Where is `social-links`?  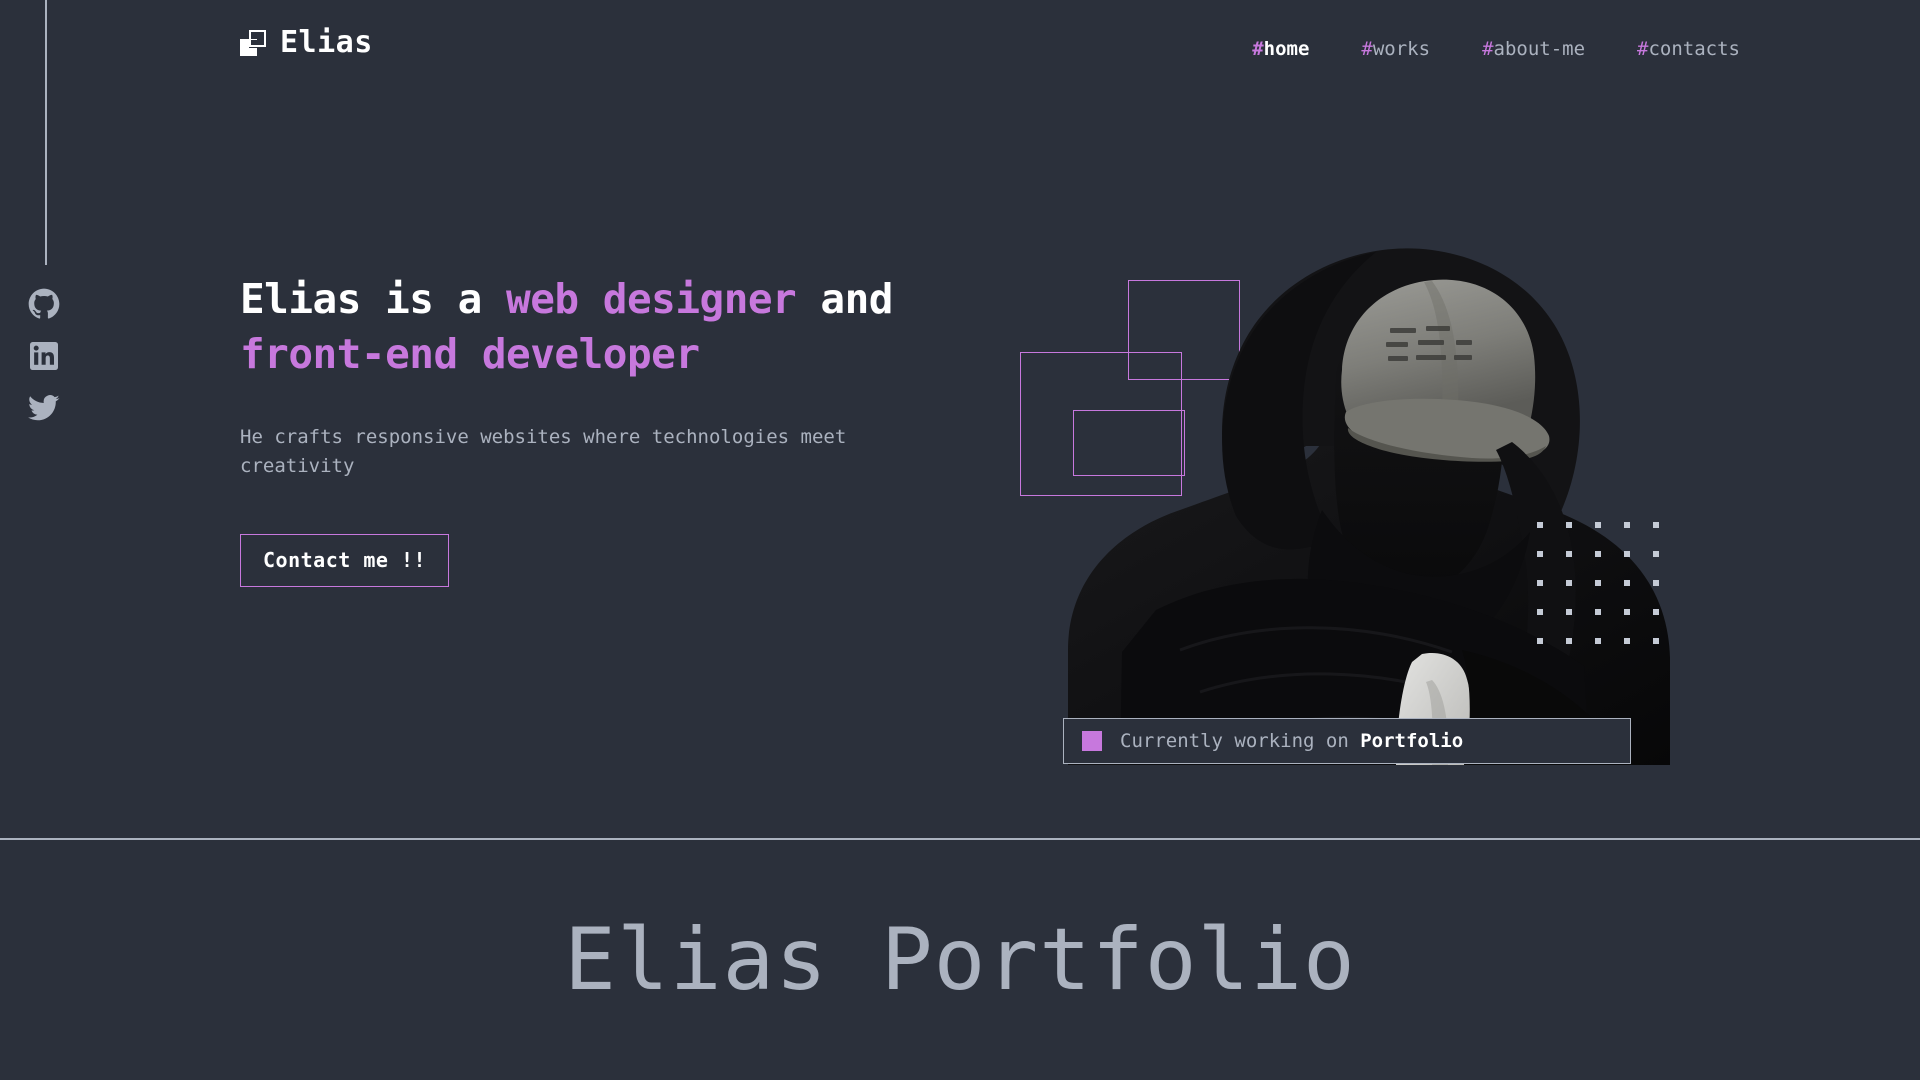
social-links is located at coordinates (44, 356).